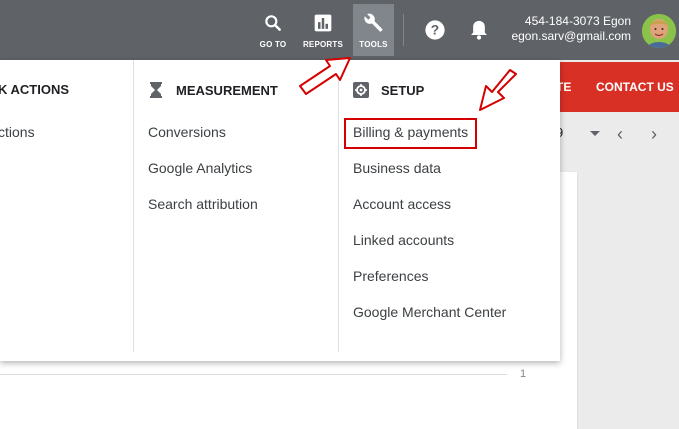 This screenshot has width=679, height=429. I want to click on menu-item-search-attribution: Search attribution, so click(203, 204).